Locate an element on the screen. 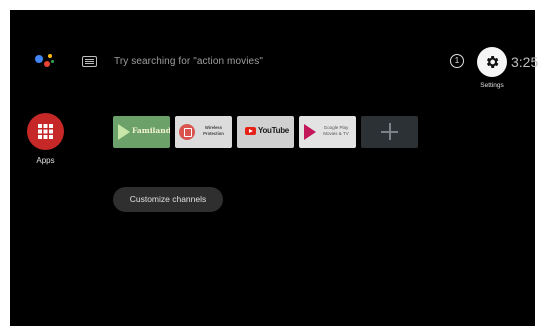 This screenshot has height=336, width=545. google-play-movies-tile: Google Play Movies & TV is located at coordinates (327, 132).